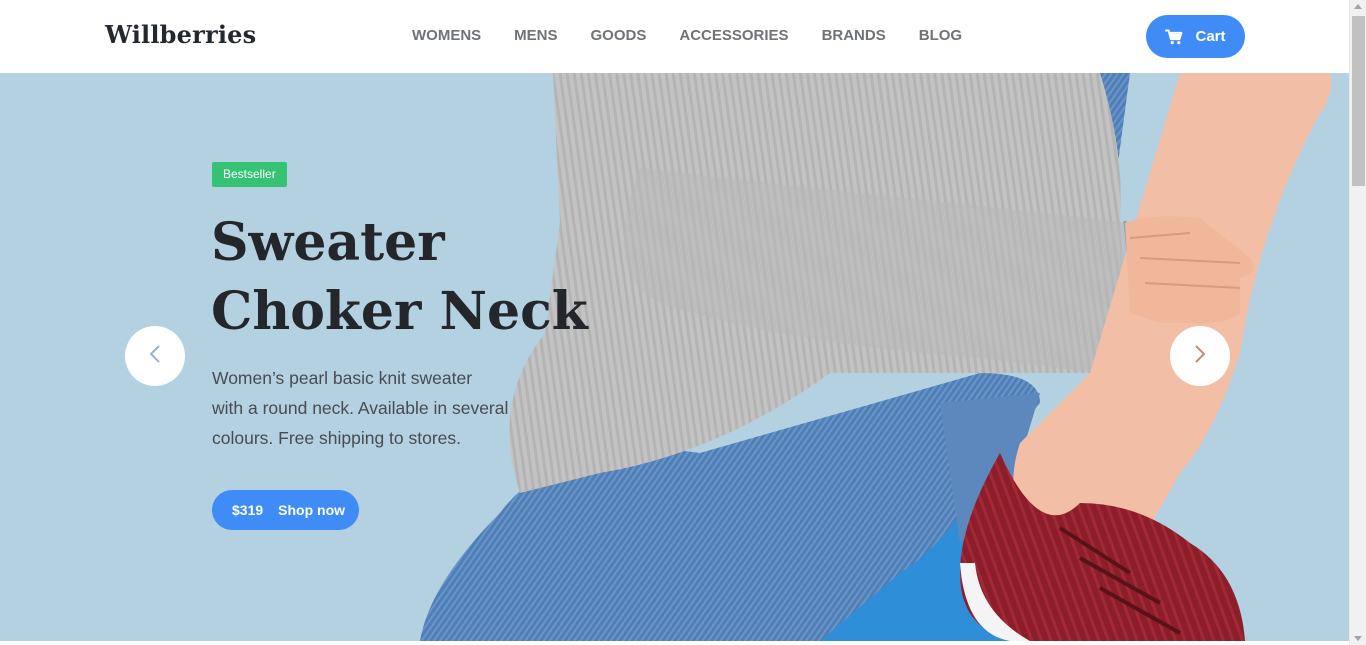  I want to click on product-description-line3: colours. Free shipping to stores., so click(337, 438).